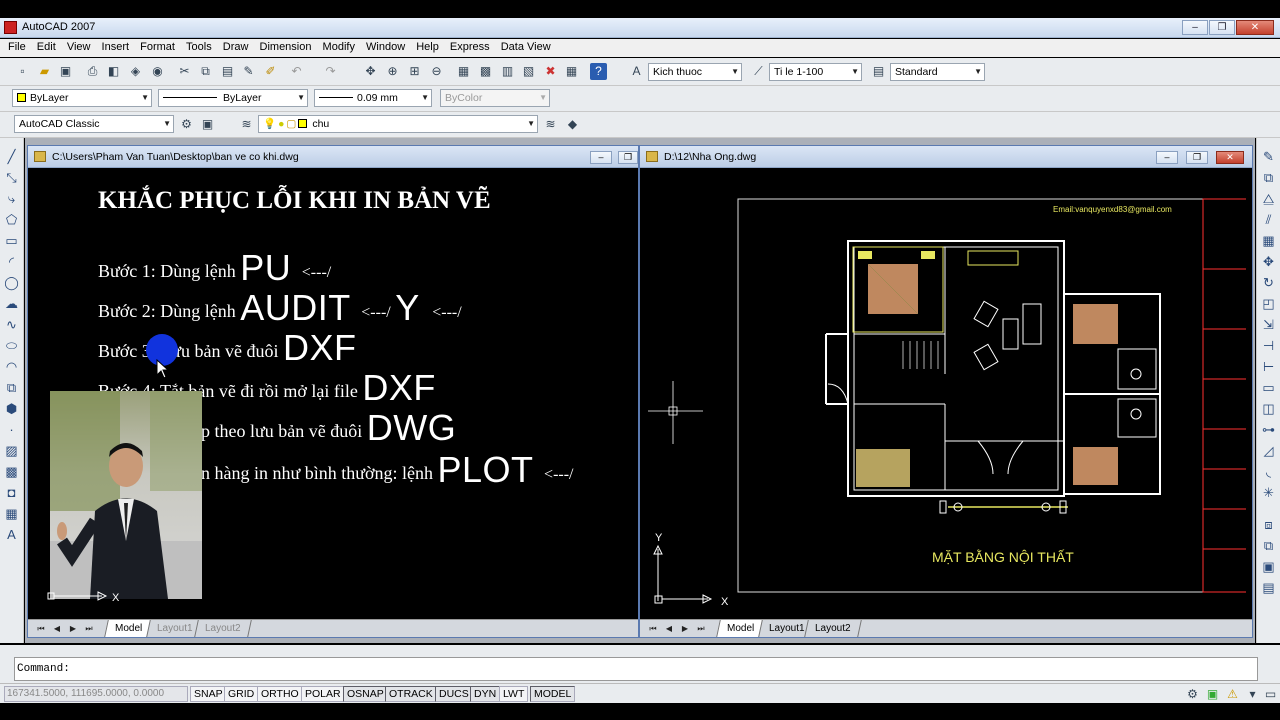 Image resolution: width=1280 pixels, height=720 pixels. I want to click on cut-icon: ✂, so click(184, 71).